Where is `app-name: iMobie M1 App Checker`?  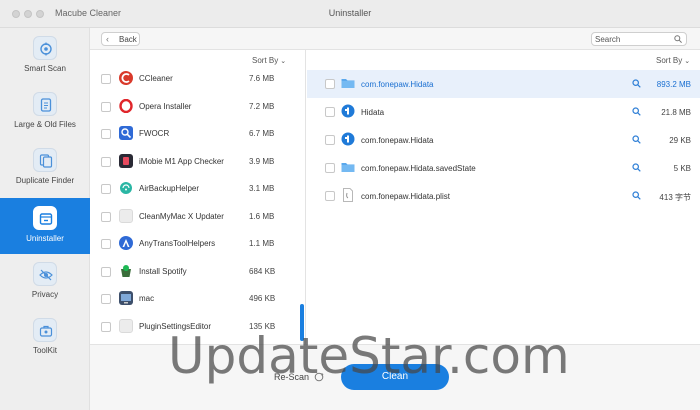 app-name: iMobie M1 App Checker is located at coordinates (181, 161).